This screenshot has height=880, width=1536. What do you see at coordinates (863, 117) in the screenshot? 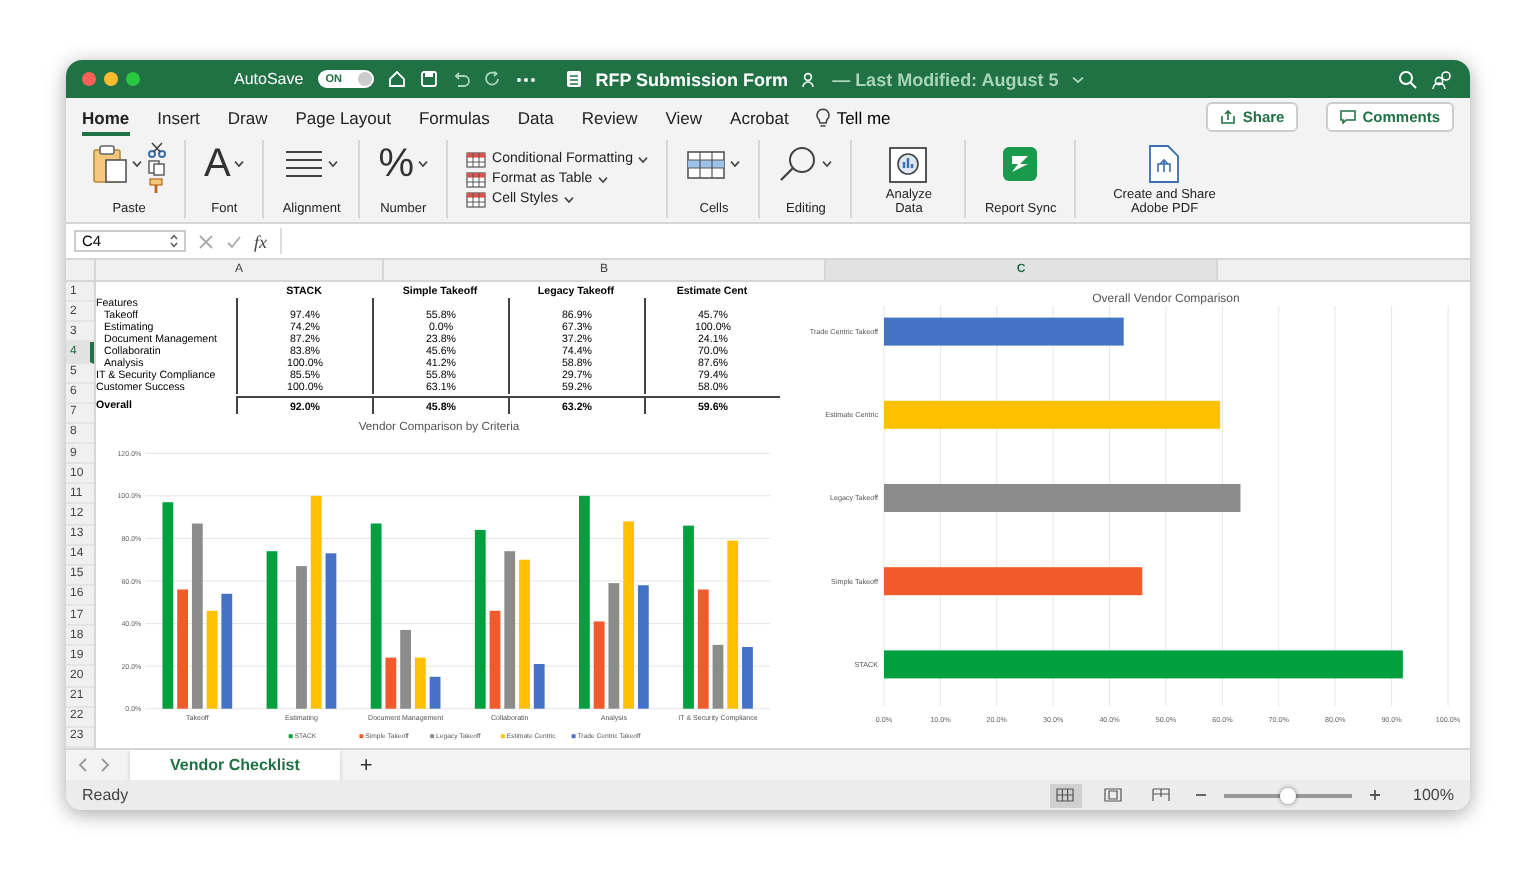
I see `tell-me-field: Tell me` at bounding box center [863, 117].